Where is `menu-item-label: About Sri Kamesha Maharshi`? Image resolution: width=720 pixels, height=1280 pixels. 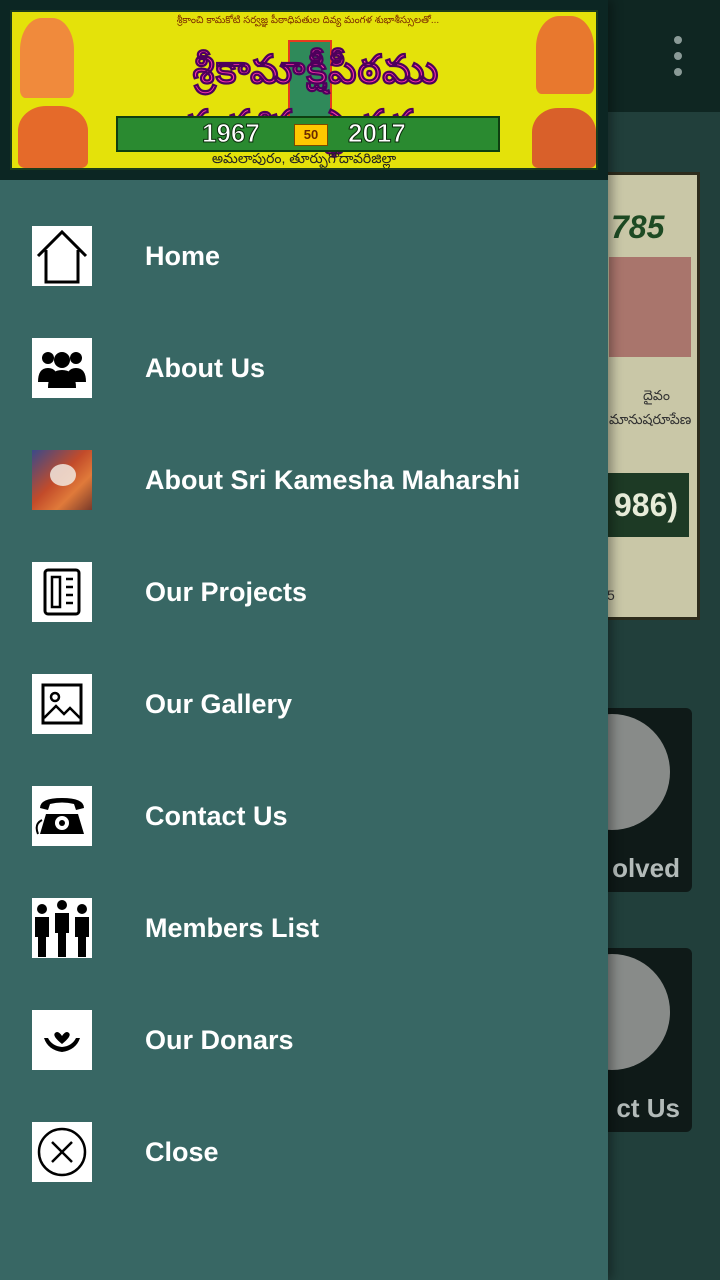
menu-item-label: About Sri Kamesha Maharshi is located at coordinates (333, 480).